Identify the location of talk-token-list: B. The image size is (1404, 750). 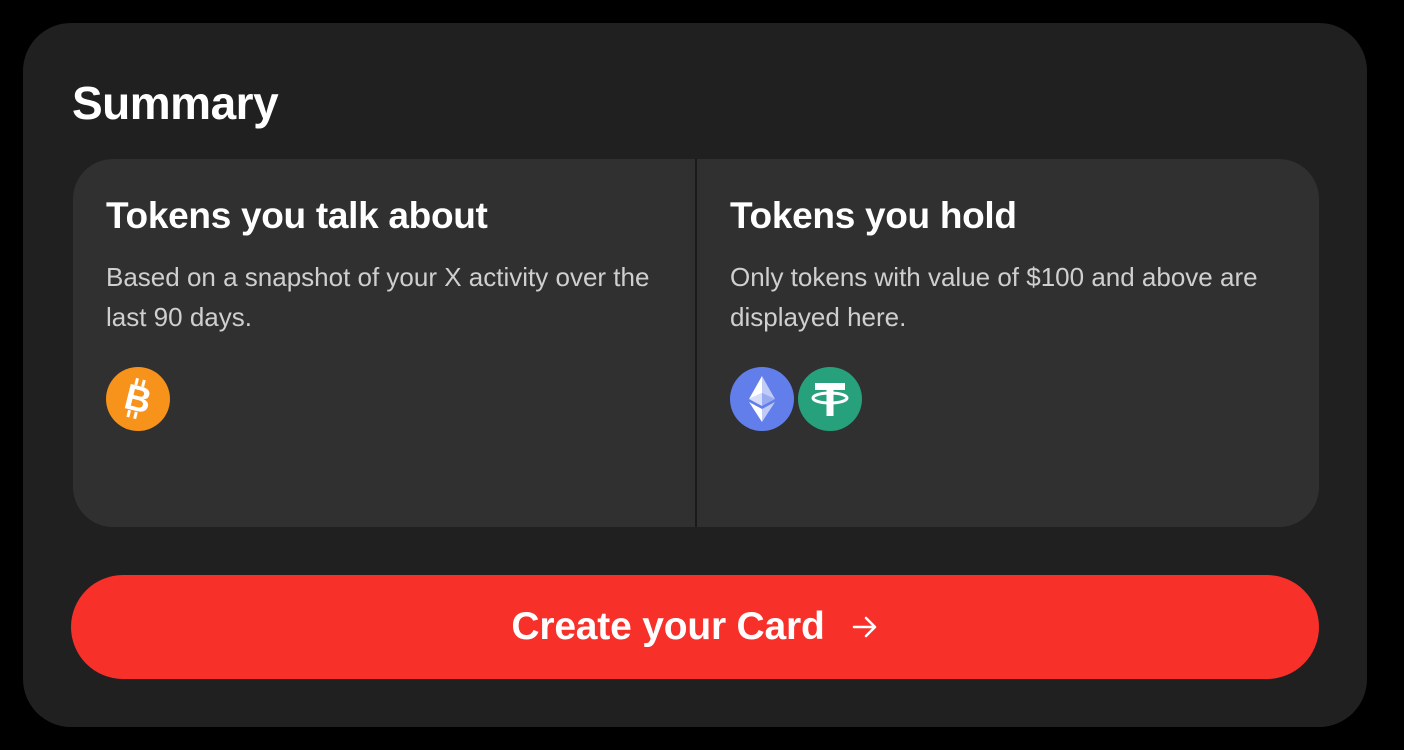
(138, 399).